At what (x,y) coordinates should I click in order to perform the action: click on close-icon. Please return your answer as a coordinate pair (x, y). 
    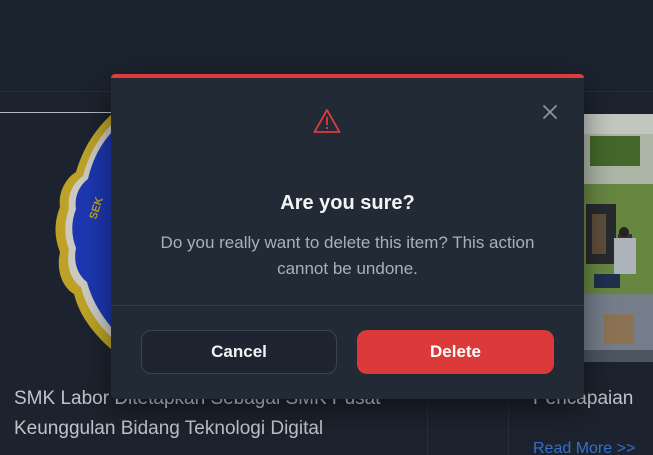
    Looking at the image, I should click on (550, 112).